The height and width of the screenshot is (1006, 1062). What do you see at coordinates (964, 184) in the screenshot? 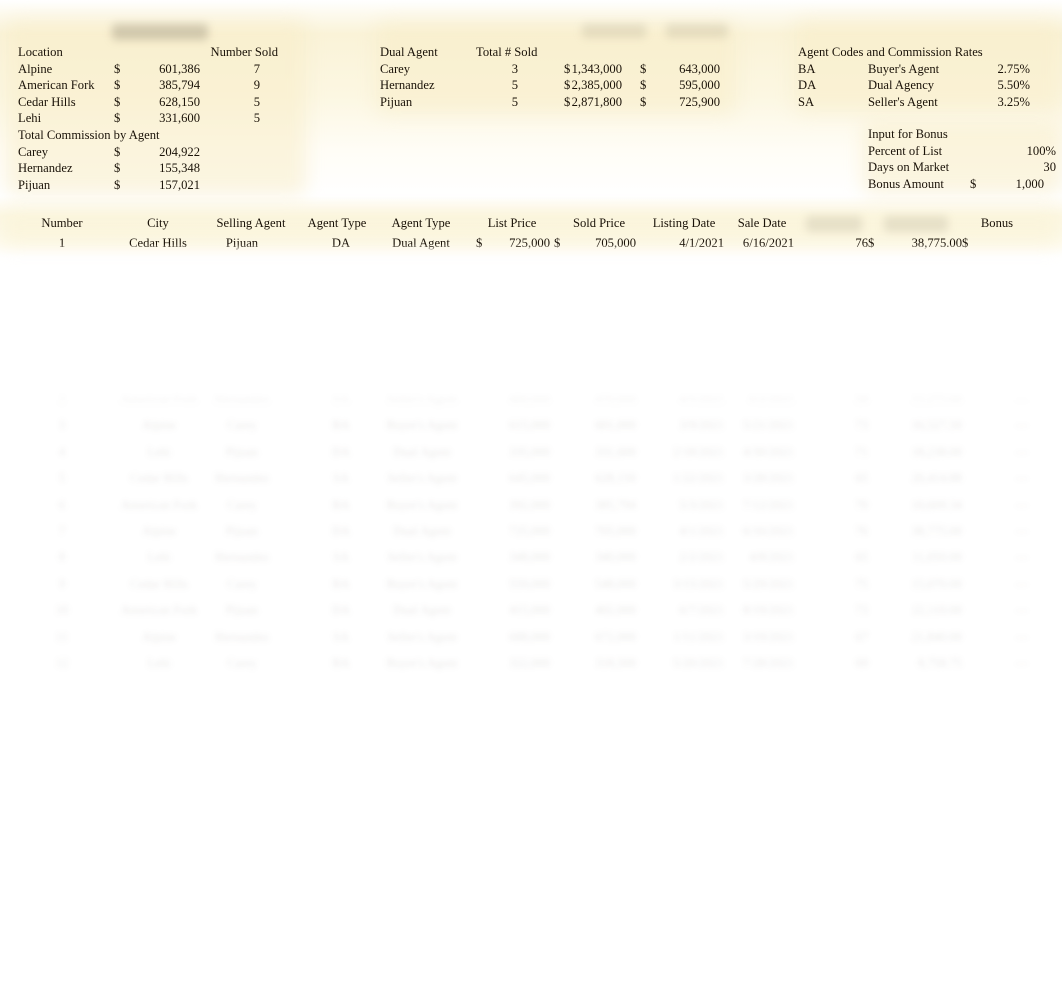
I see `table-row: Bonus Amount $ 1,000` at bounding box center [964, 184].